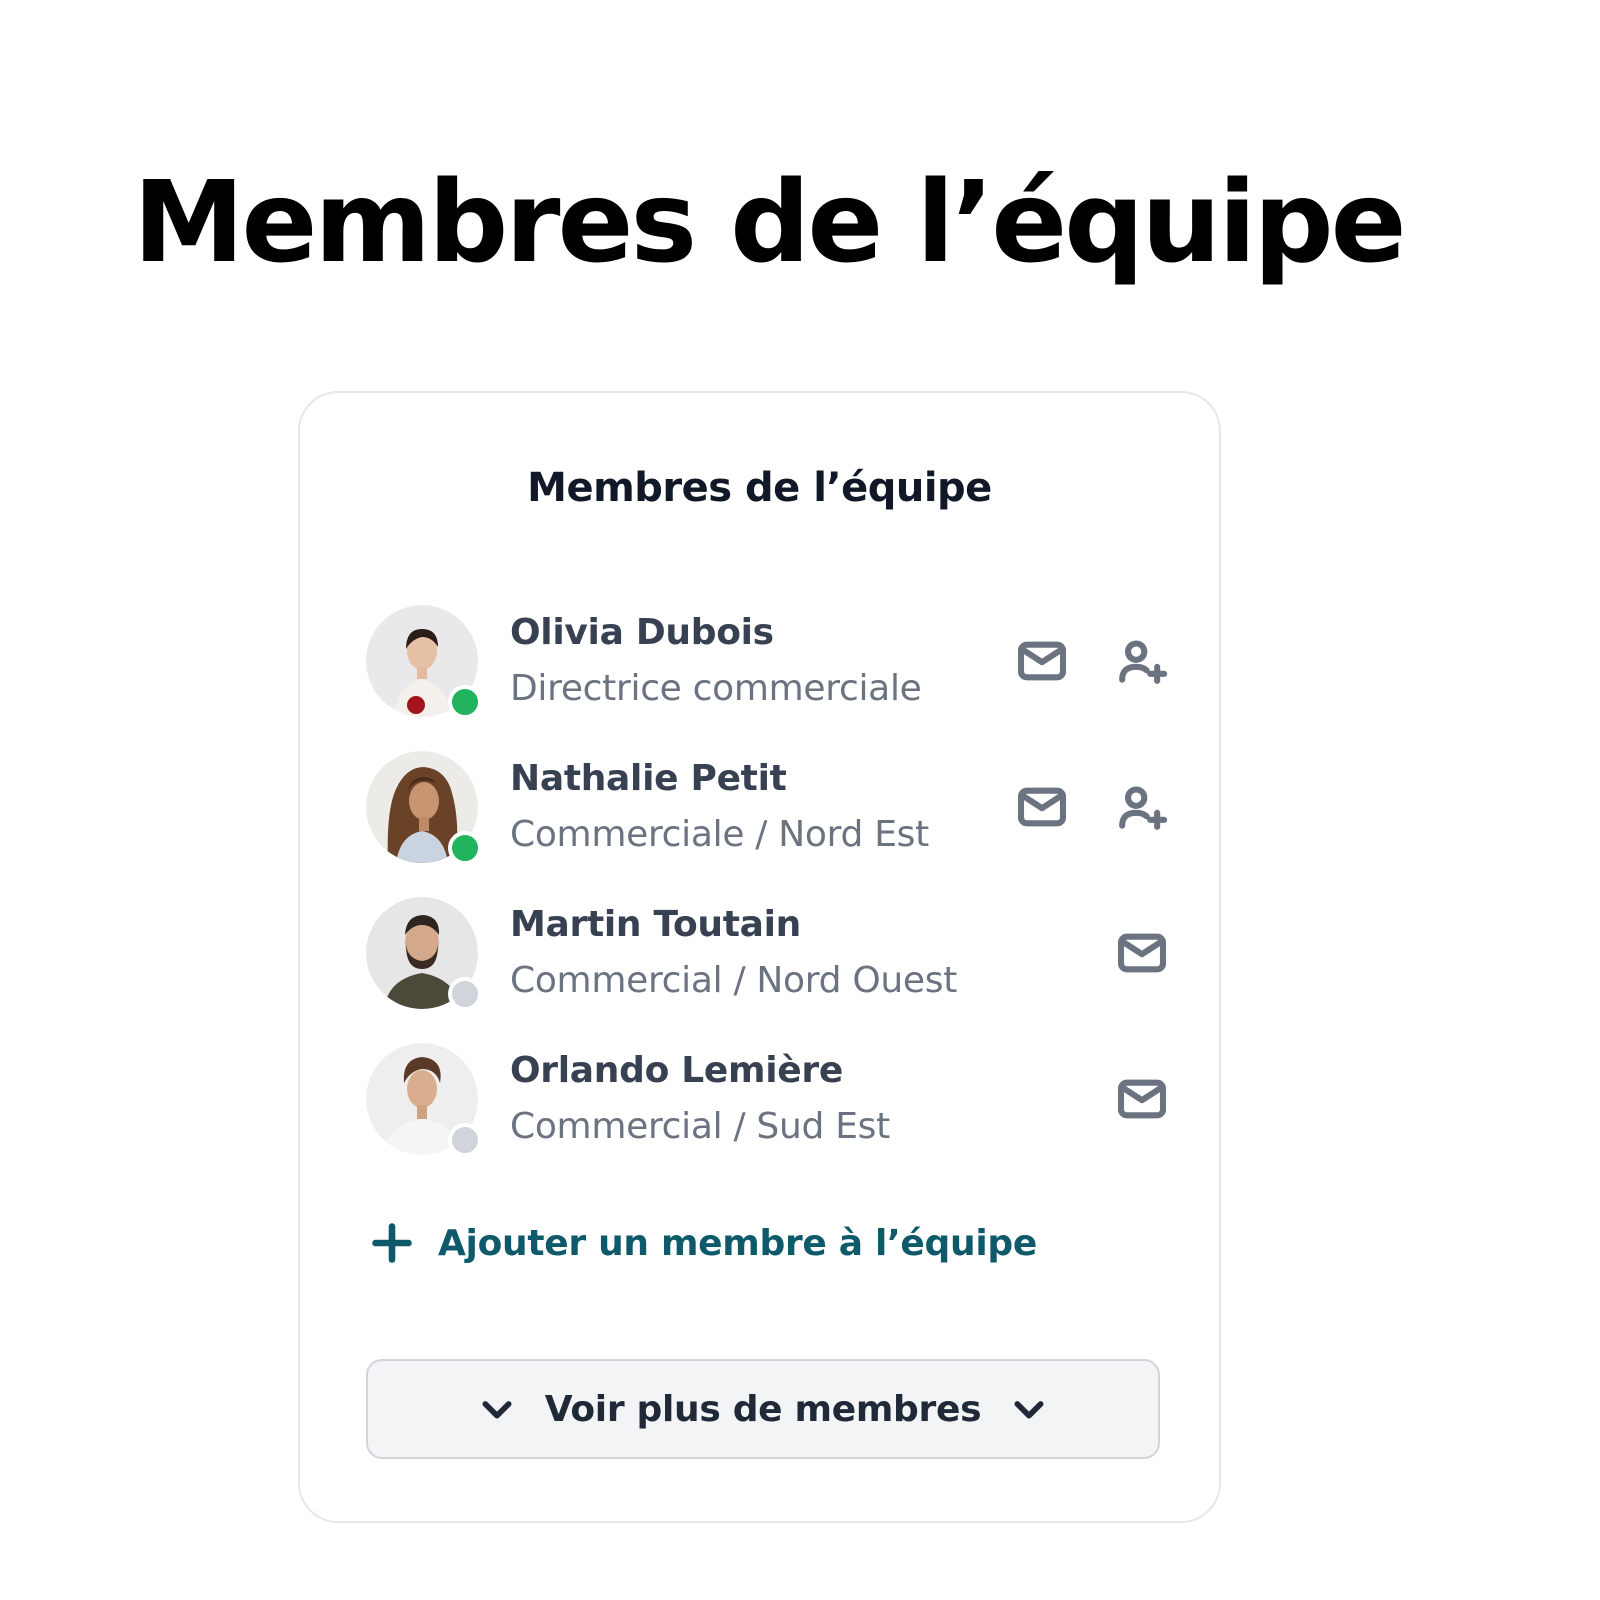 This screenshot has width=1600, height=1600. I want to click on show-more-label: Voir plus de membres, so click(763, 1409).